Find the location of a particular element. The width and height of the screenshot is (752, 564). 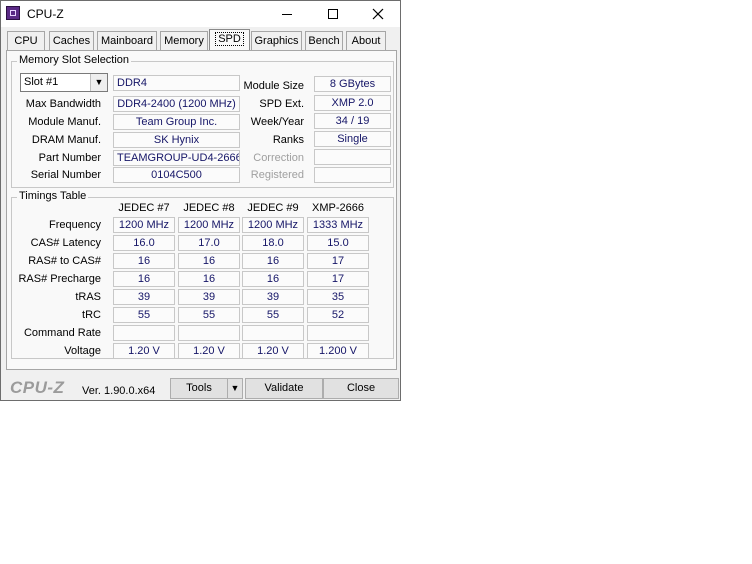

validate-button: Validate is located at coordinates (284, 388).